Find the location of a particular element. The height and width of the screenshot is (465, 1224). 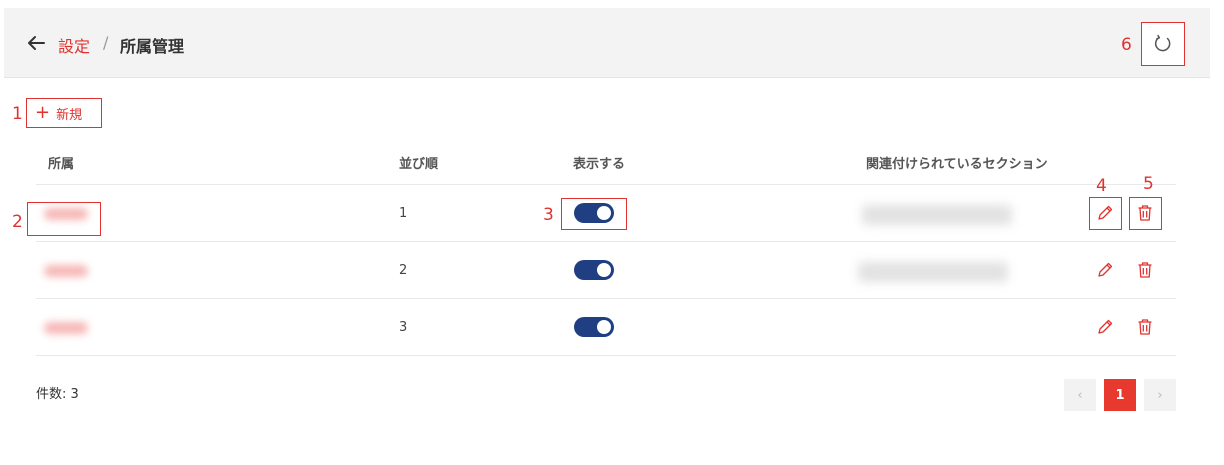

order-value: 1 is located at coordinates (403, 213).